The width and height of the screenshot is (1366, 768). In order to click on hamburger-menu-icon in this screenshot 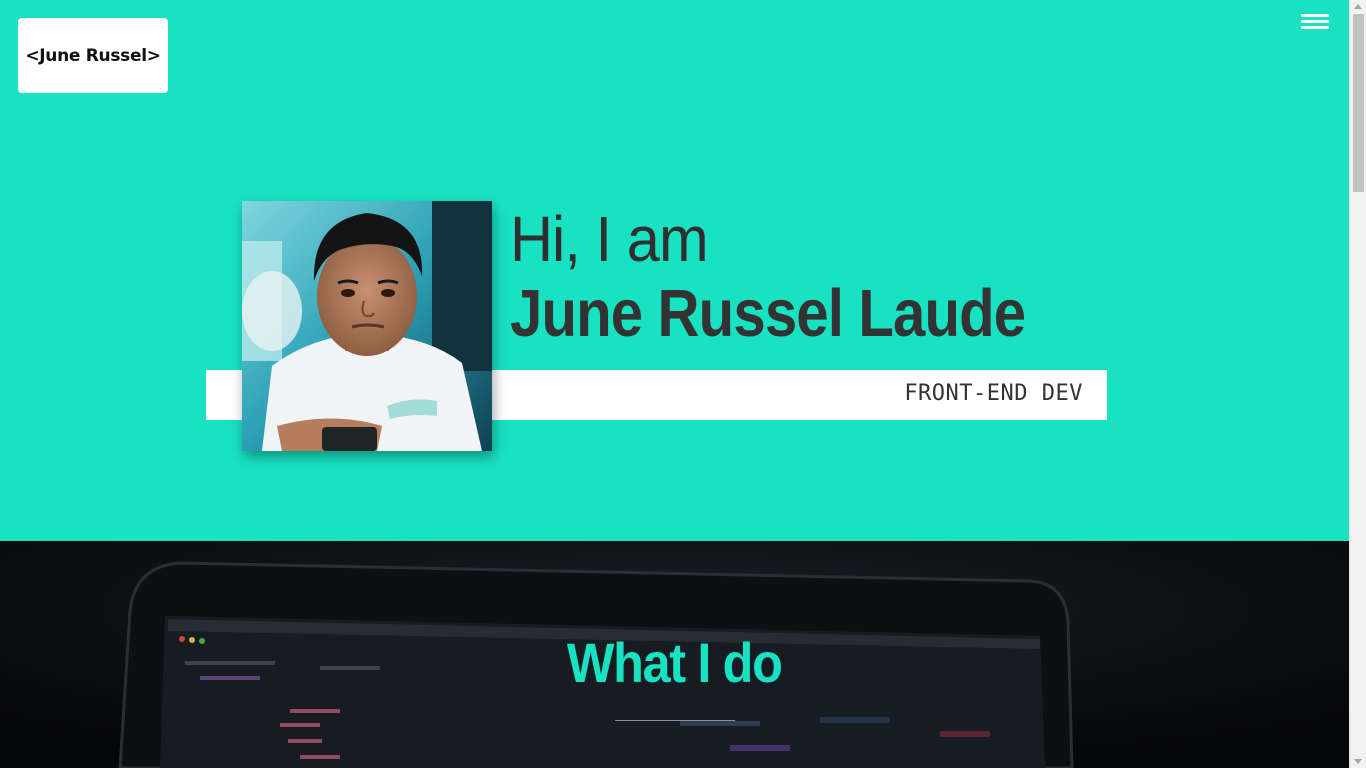, I will do `click(1315, 22)`.